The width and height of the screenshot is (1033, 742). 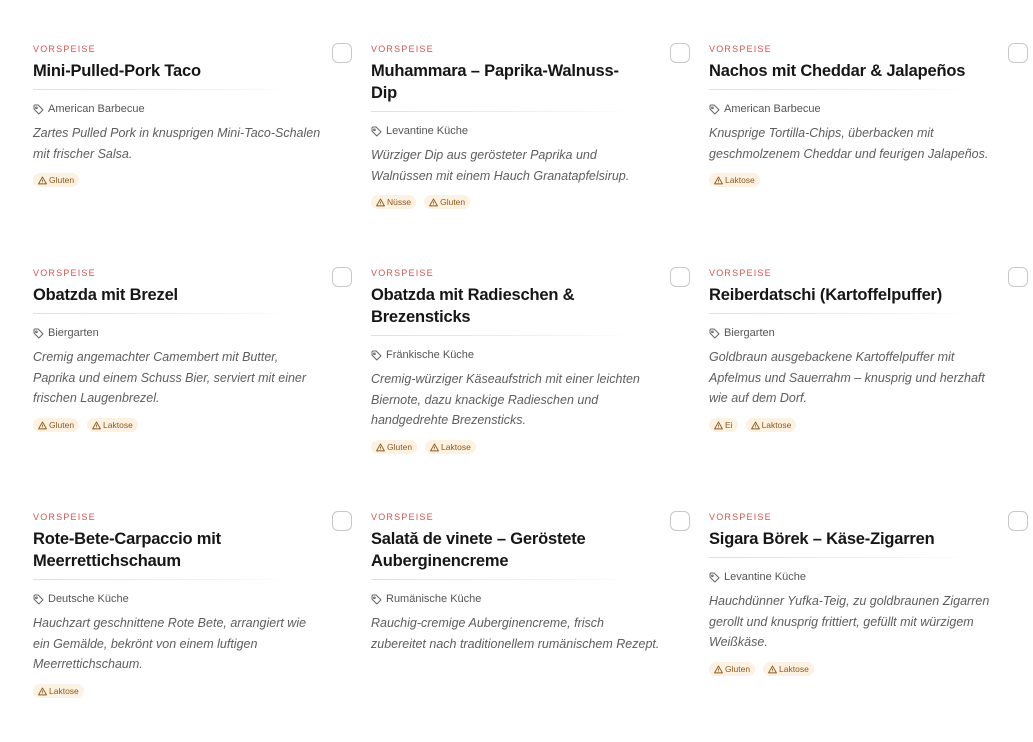 I want to click on dish-title: Nachos mit Cheddar & Jalapeños, so click(x=837, y=71).